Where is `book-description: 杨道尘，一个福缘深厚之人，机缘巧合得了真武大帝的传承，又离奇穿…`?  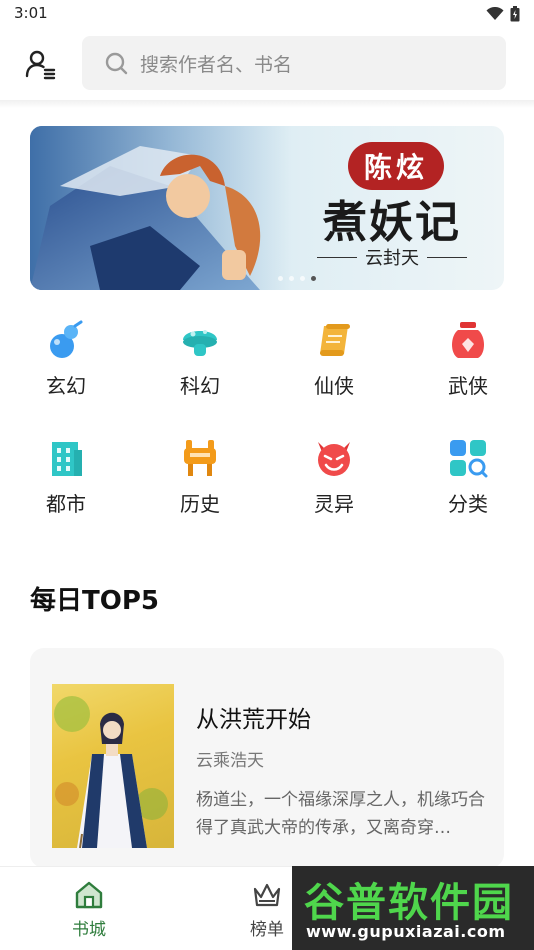
book-description: 杨道尘，一个福缘深厚之人，机缘巧合得了真武大帝的传承，又离奇穿… is located at coordinates (340, 814).